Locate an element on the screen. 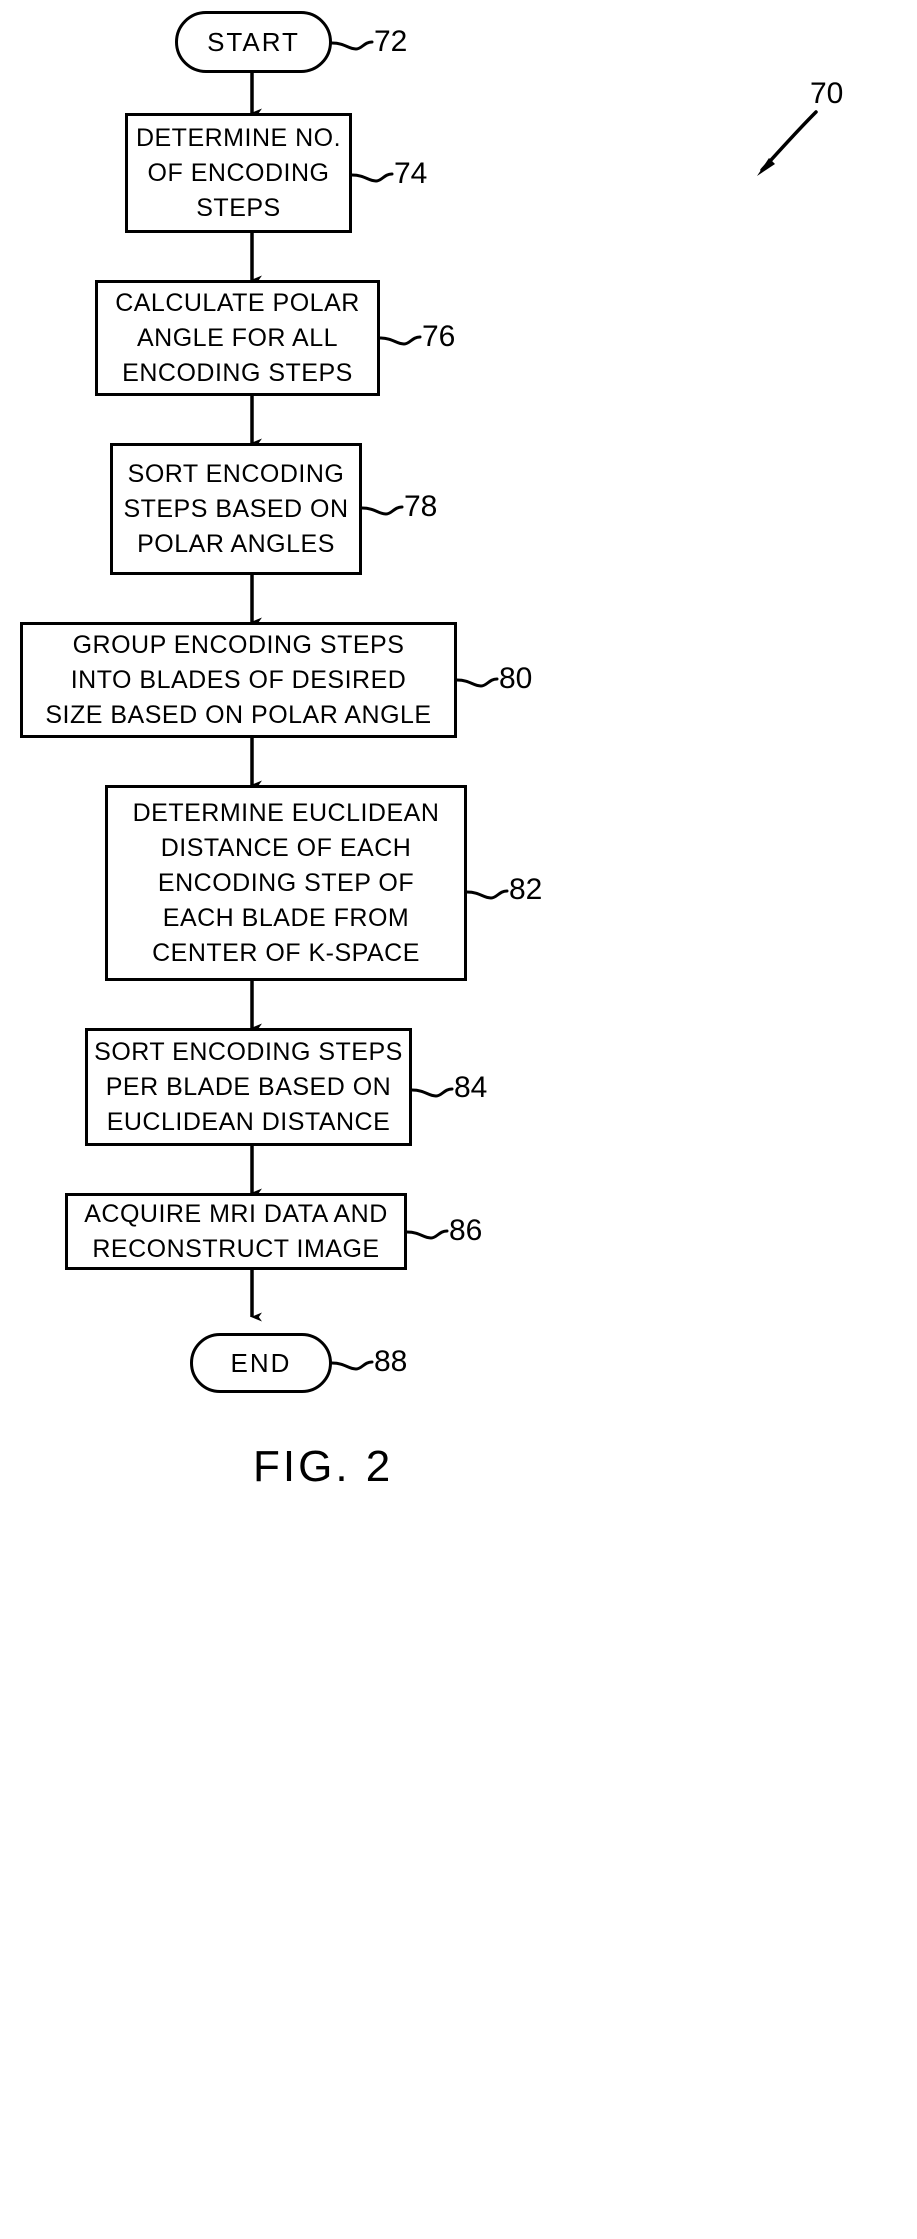 Image resolution: width=917 pixels, height=2239 pixels. node-84-line-2: PER BLADE BASED ON is located at coordinates (248, 1086).